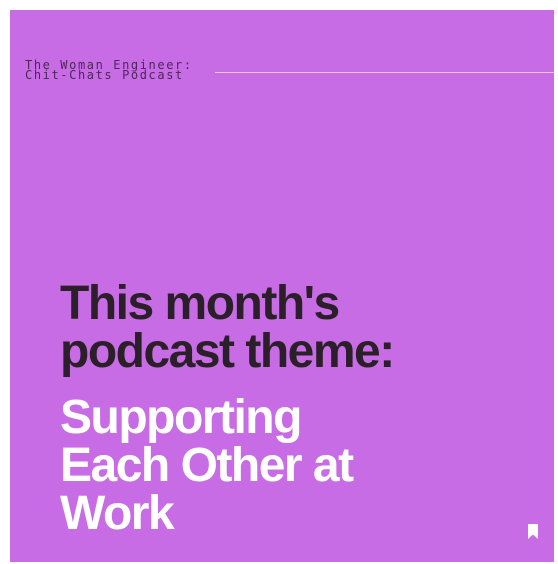 Image resolution: width=558 pixels, height=564 pixels. Describe the element at coordinates (104, 75) in the screenshot. I see `podcast-name-line-2: Chit-Chats Podcast` at that location.